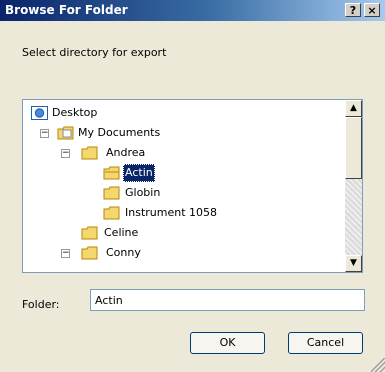 Image resolution: width=385 pixels, height=372 pixels. I want to click on open-folder-icon, so click(111, 173).